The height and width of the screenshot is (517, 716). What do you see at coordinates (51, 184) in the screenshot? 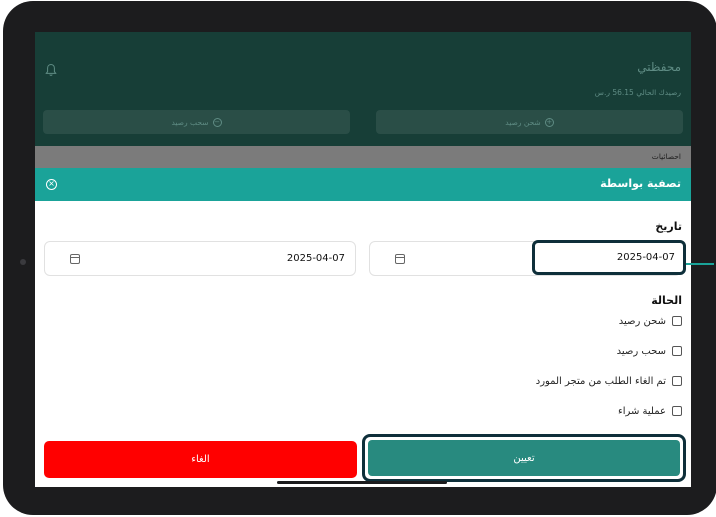
I see `close-icon: ×` at bounding box center [51, 184].